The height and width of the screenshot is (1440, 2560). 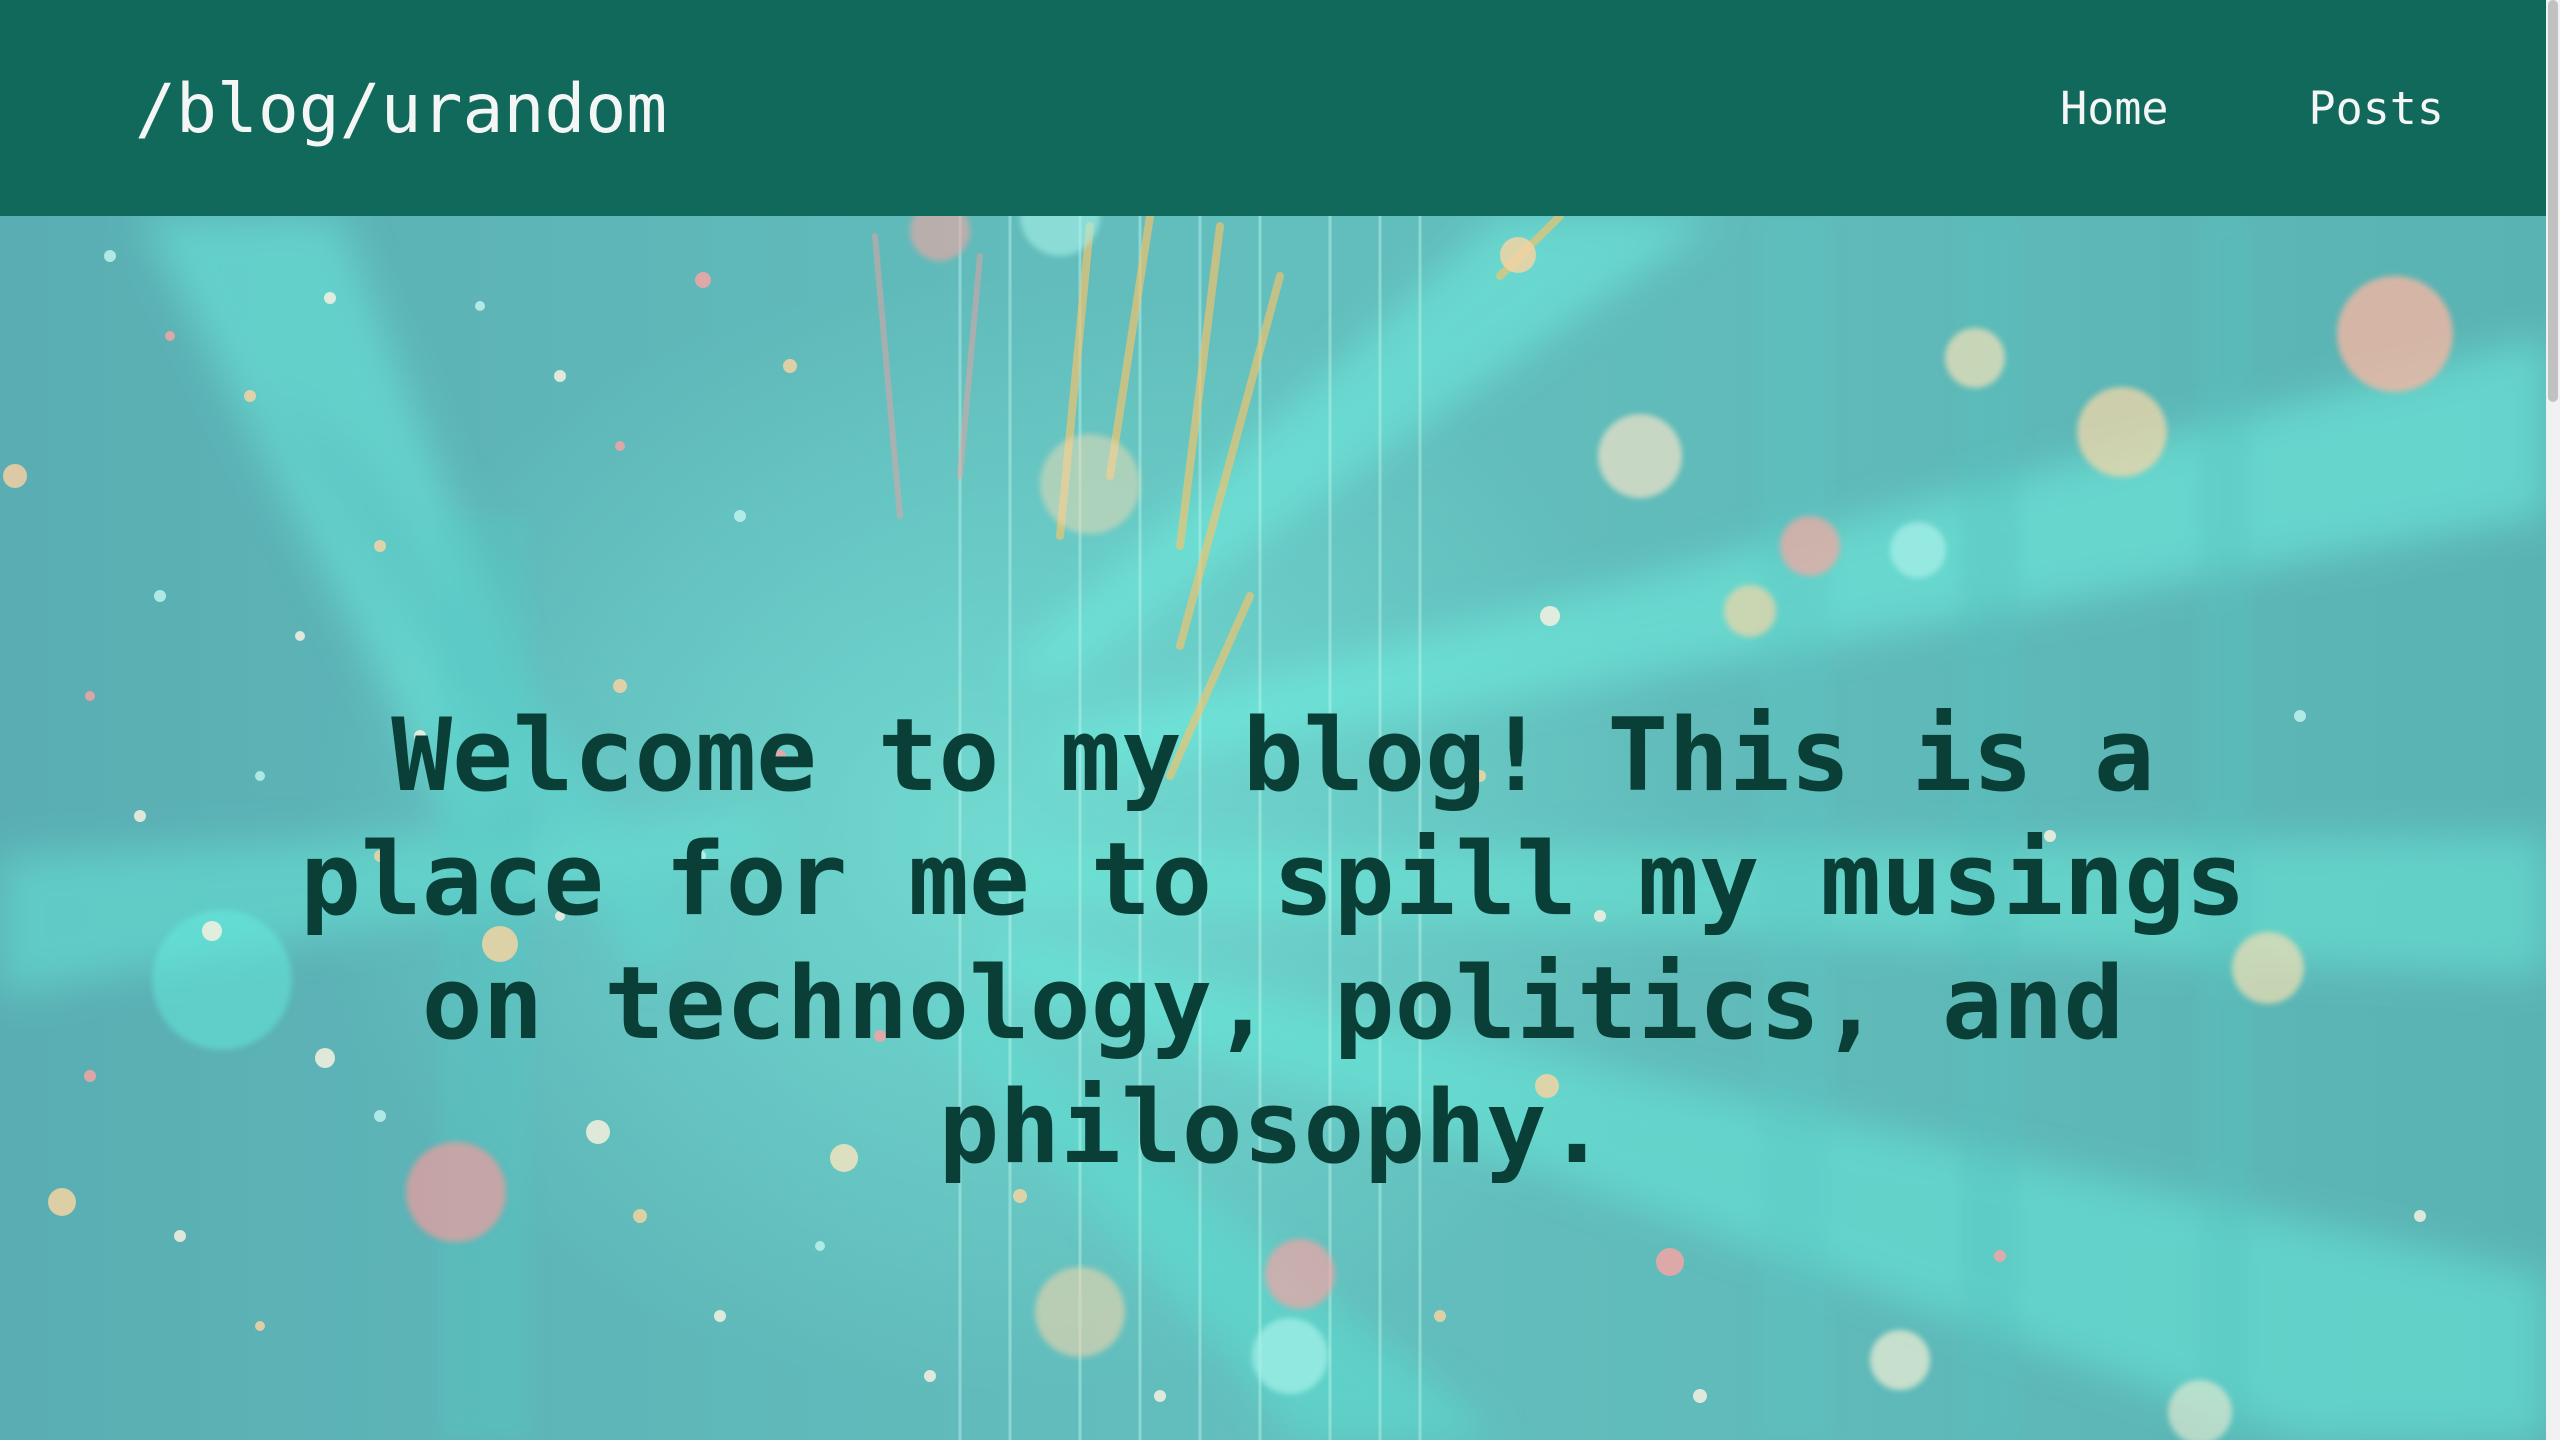 I want to click on main-nav: Home Posts, so click(x=2252, y=109).